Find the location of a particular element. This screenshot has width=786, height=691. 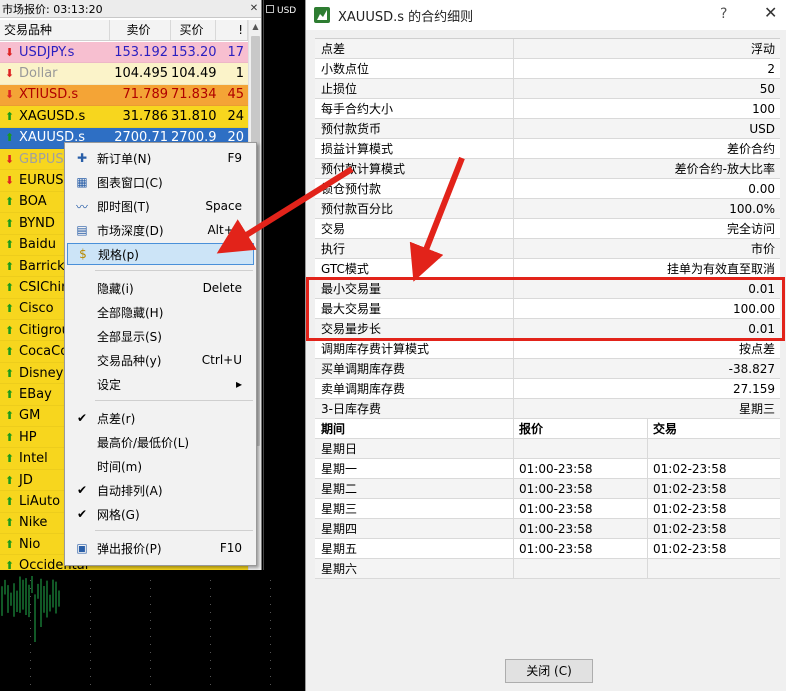

dialog-close-button: 关闭 (C) is located at coordinates (549, 671).